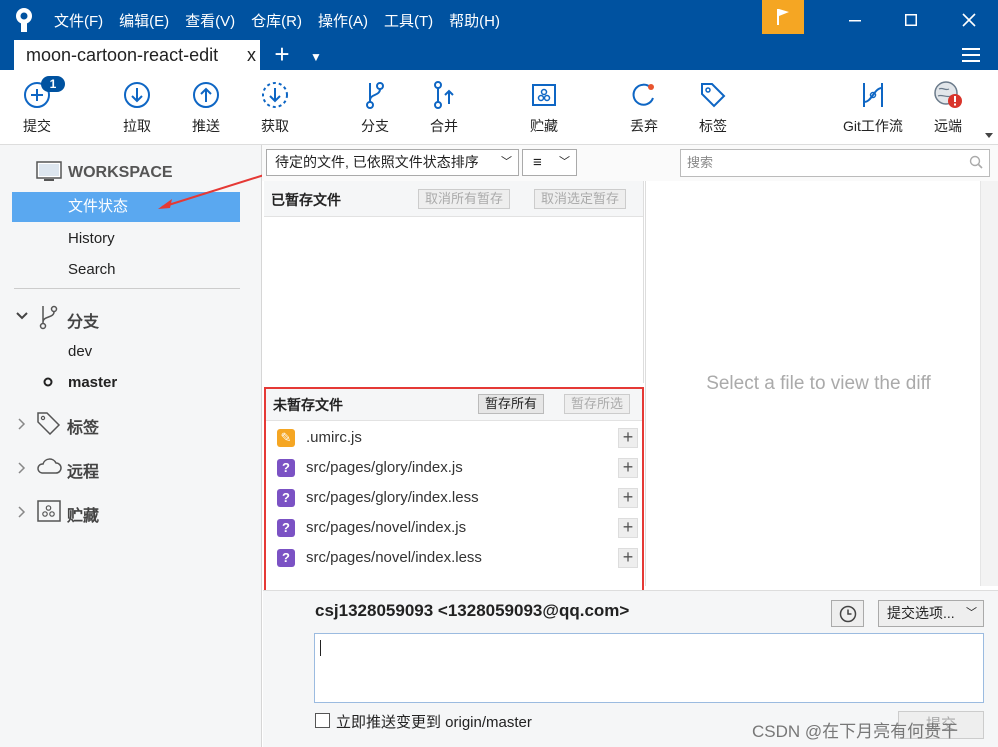 This screenshot has height=747, width=998. Describe the element at coordinates (434, 721) in the screenshot. I see `push-immediately-label: 立即推送变更到 origin/master` at that location.